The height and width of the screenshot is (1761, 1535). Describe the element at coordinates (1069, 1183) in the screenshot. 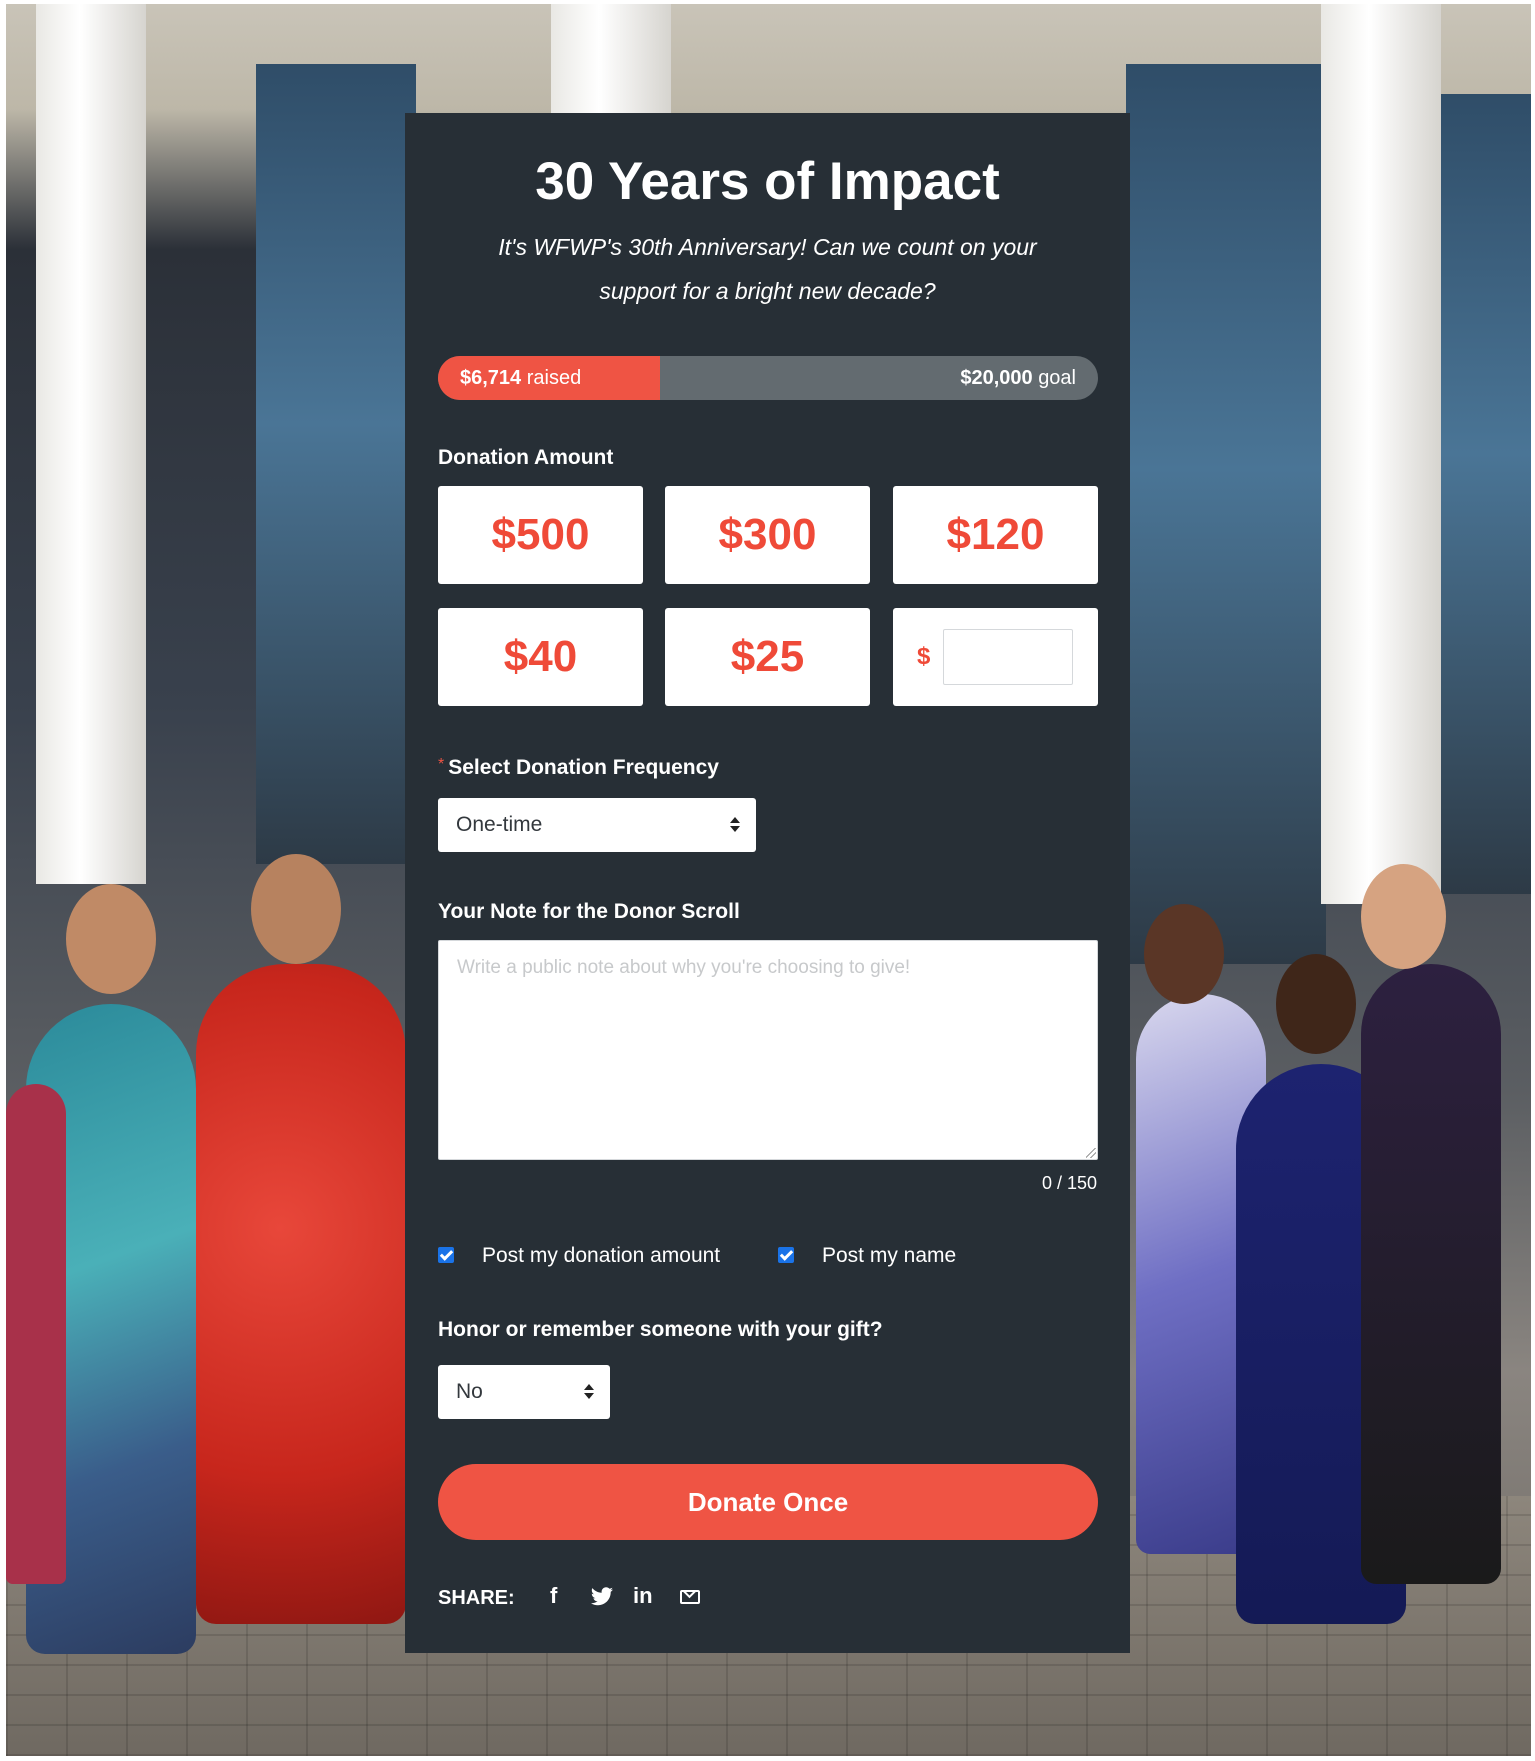

I see `character-counter: 0 / 150` at that location.